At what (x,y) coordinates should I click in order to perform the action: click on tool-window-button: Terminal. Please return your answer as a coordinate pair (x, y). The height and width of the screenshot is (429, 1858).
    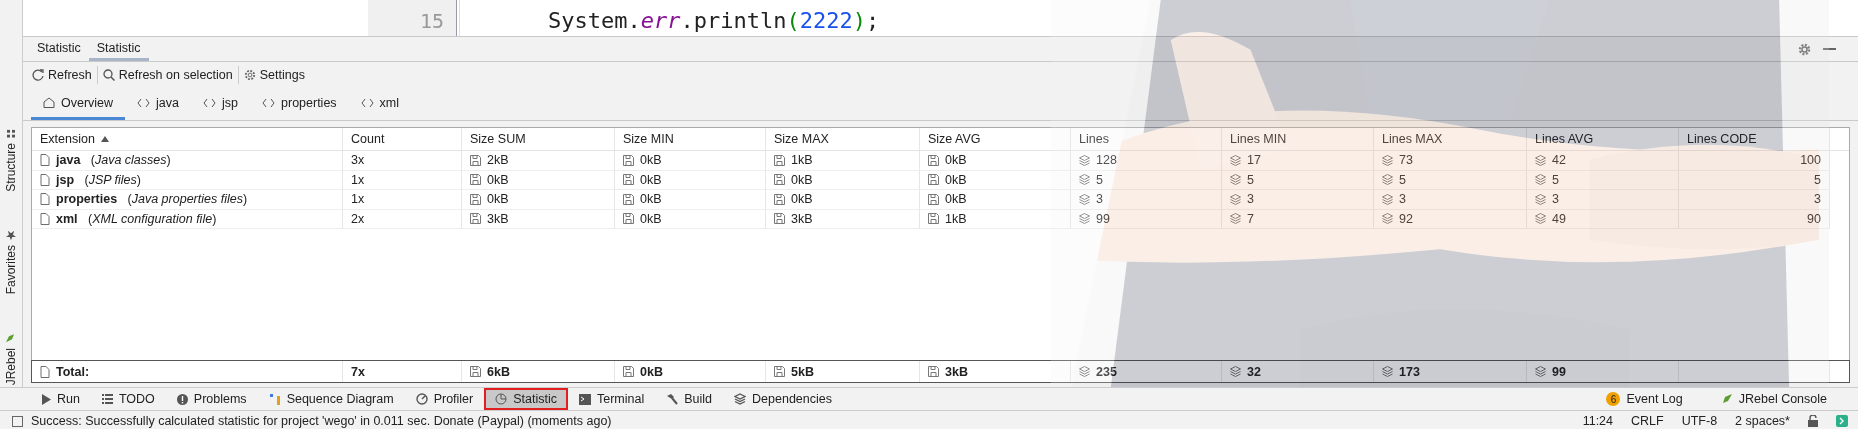
    Looking at the image, I should click on (612, 399).